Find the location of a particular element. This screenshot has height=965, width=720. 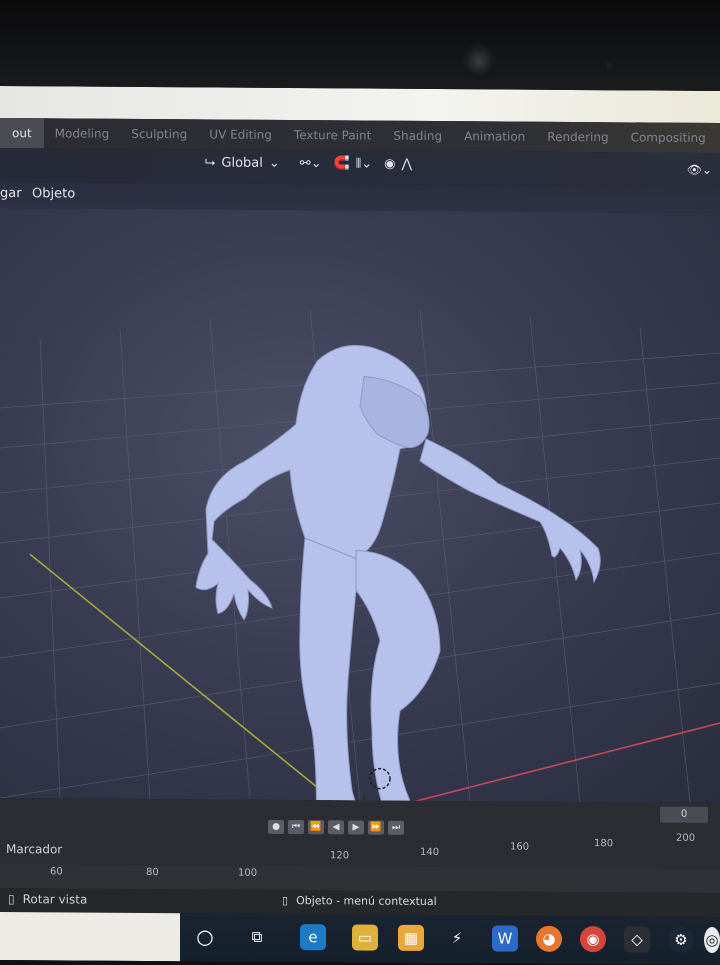

x-axis-line is located at coordinates (360, 763).